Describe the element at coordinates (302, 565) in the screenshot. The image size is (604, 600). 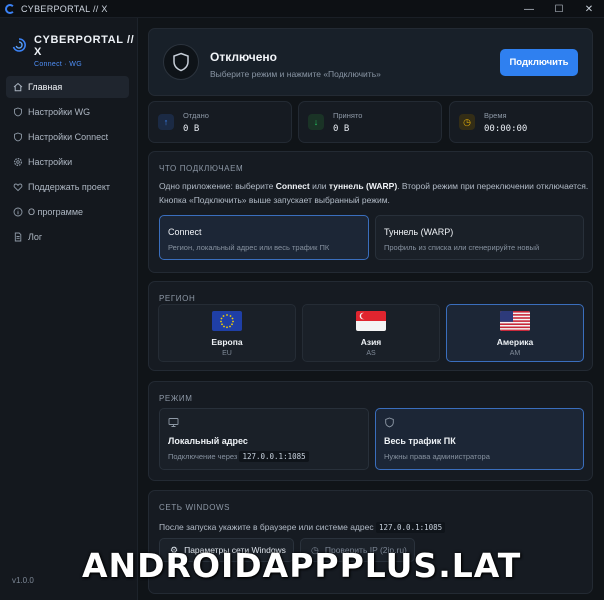
I see `watermark-text: ANDROIDAPPPLUS.LAT` at that location.